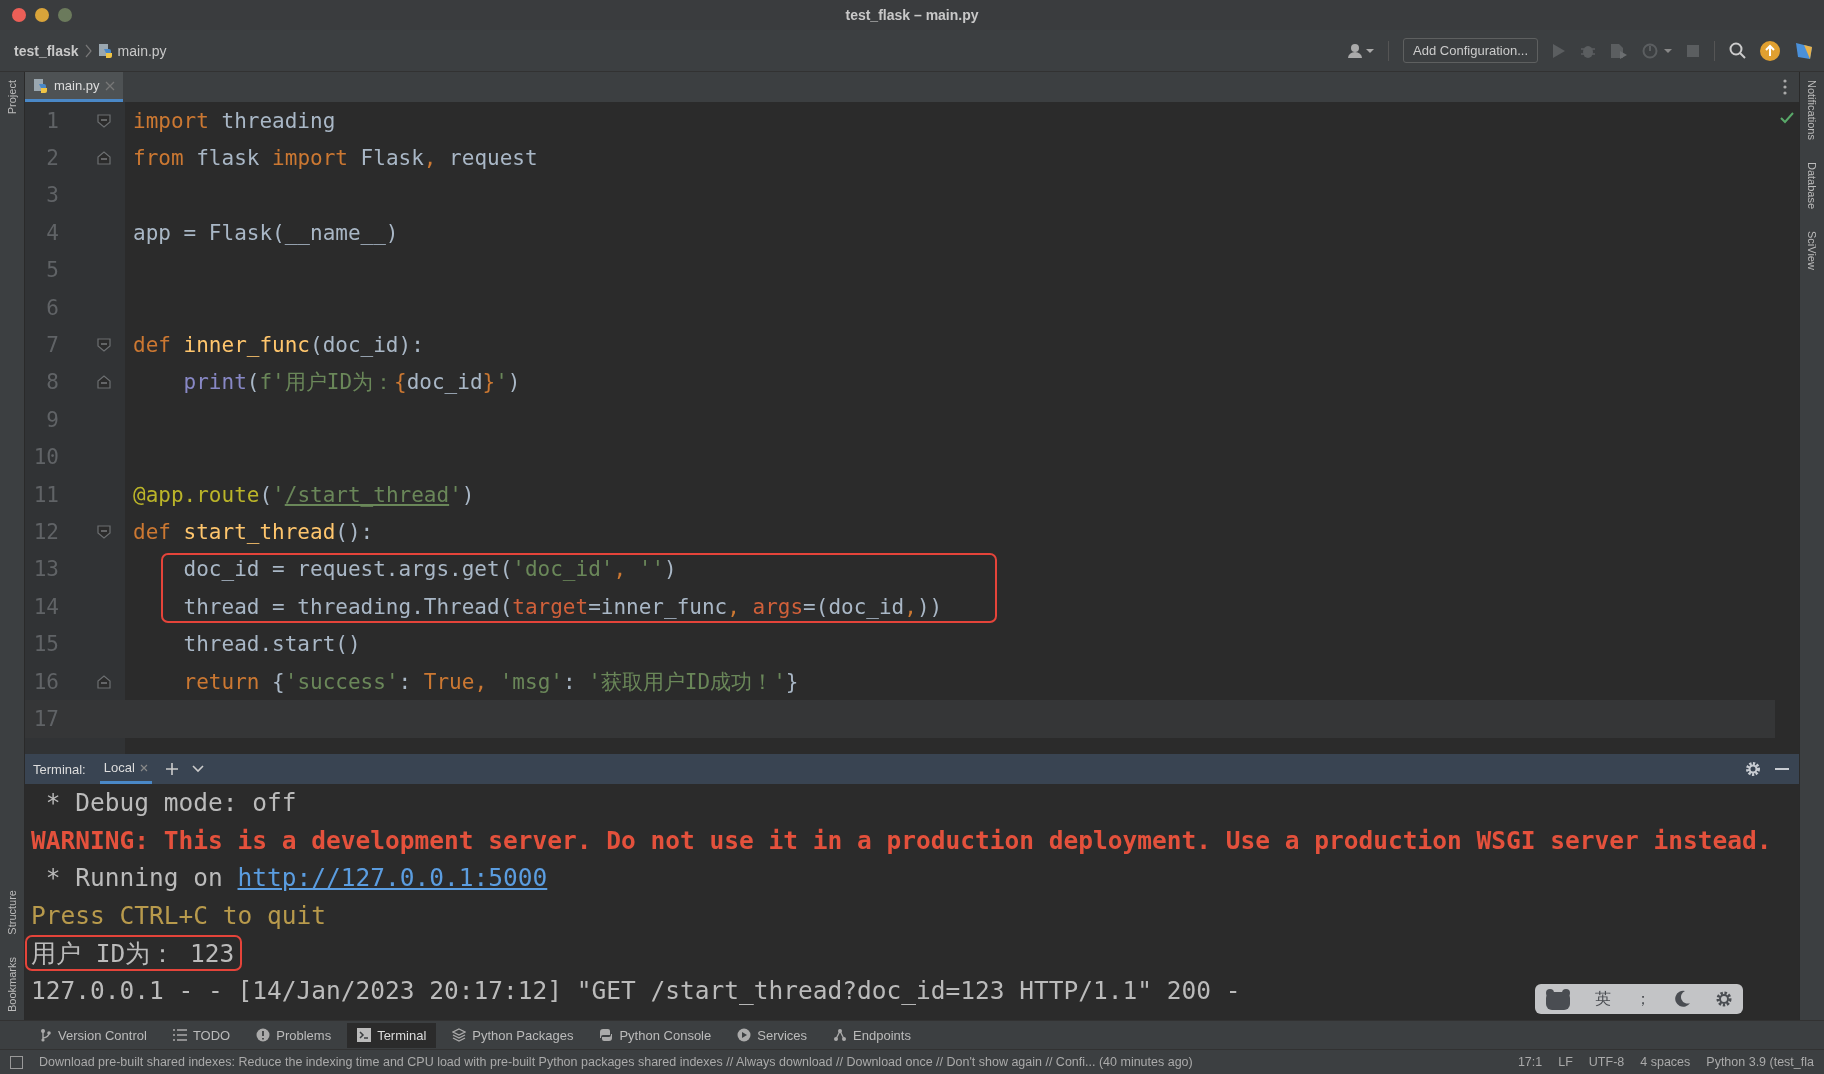  Describe the element at coordinates (840, 1035) in the screenshot. I see `nodes-icon` at that location.